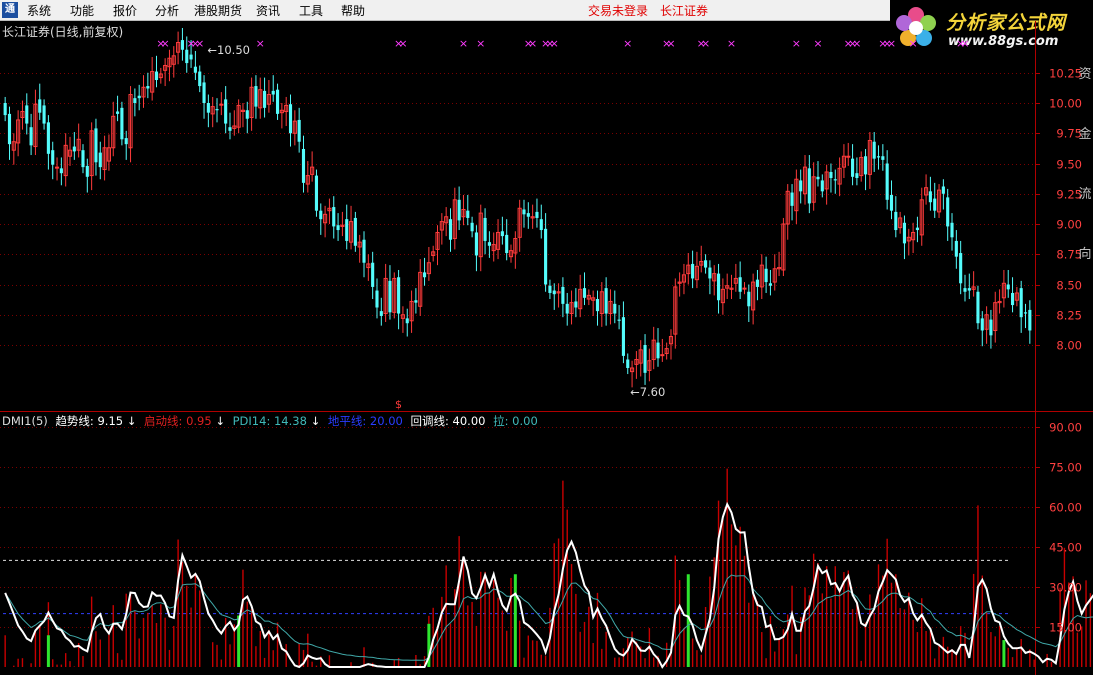  What do you see at coordinates (1069, 346) in the screenshot?
I see `price-tick-label: 8.00` at bounding box center [1069, 346].